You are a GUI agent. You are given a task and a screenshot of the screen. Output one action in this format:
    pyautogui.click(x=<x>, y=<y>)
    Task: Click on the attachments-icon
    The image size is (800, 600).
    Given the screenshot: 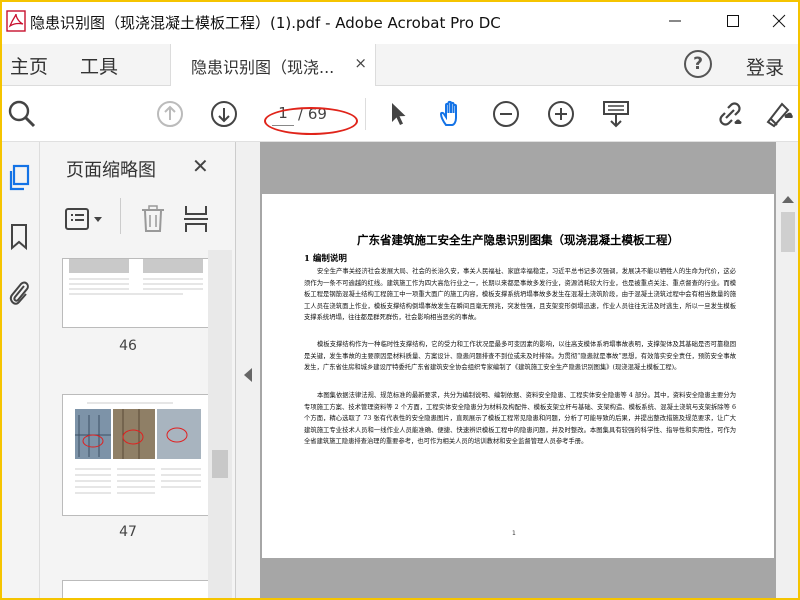 What is the action you would take?
    pyautogui.click(x=19, y=293)
    